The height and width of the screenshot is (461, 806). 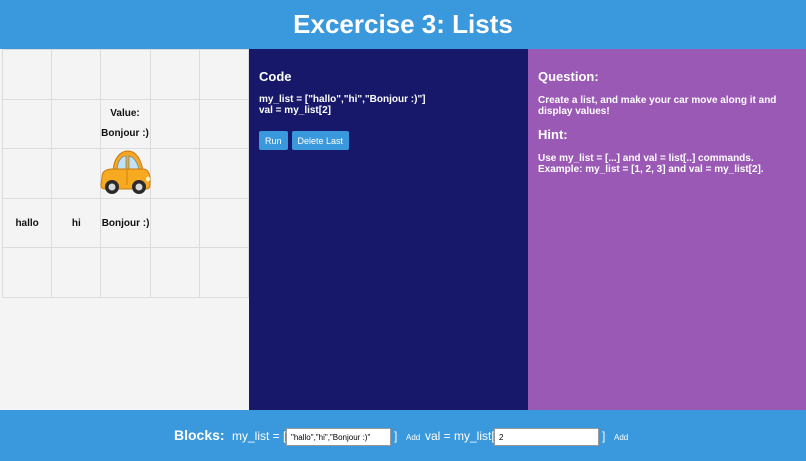 What do you see at coordinates (125, 124) in the screenshot?
I see `value-display: Value: Bonjour :)` at bounding box center [125, 124].